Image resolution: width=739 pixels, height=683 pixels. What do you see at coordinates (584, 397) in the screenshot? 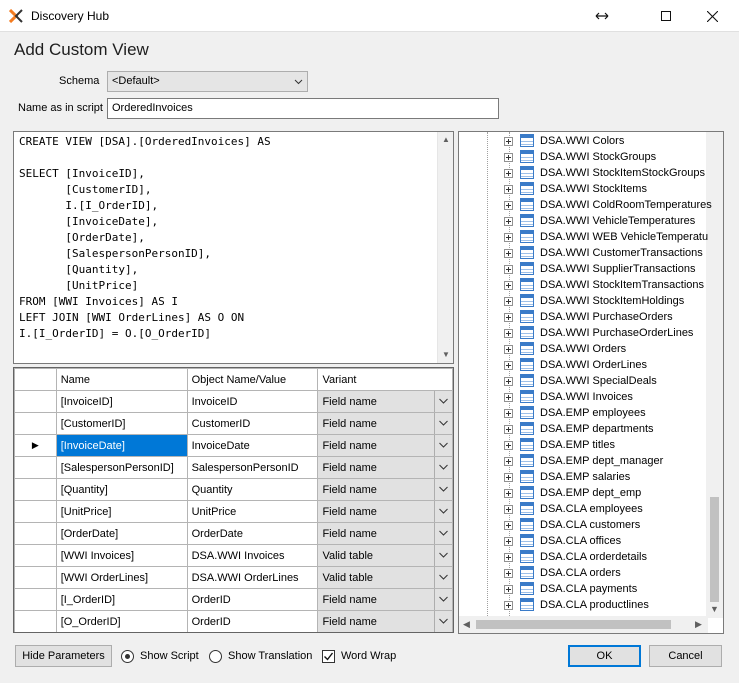
I see `tree-item: DSA.WWI Invoices` at bounding box center [584, 397].